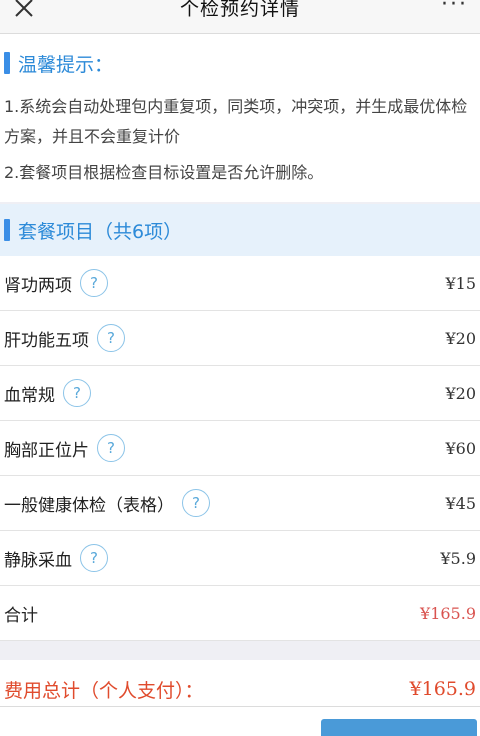  What do you see at coordinates (460, 283) in the screenshot?
I see `item-price: ¥15` at bounding box center [460, 283].